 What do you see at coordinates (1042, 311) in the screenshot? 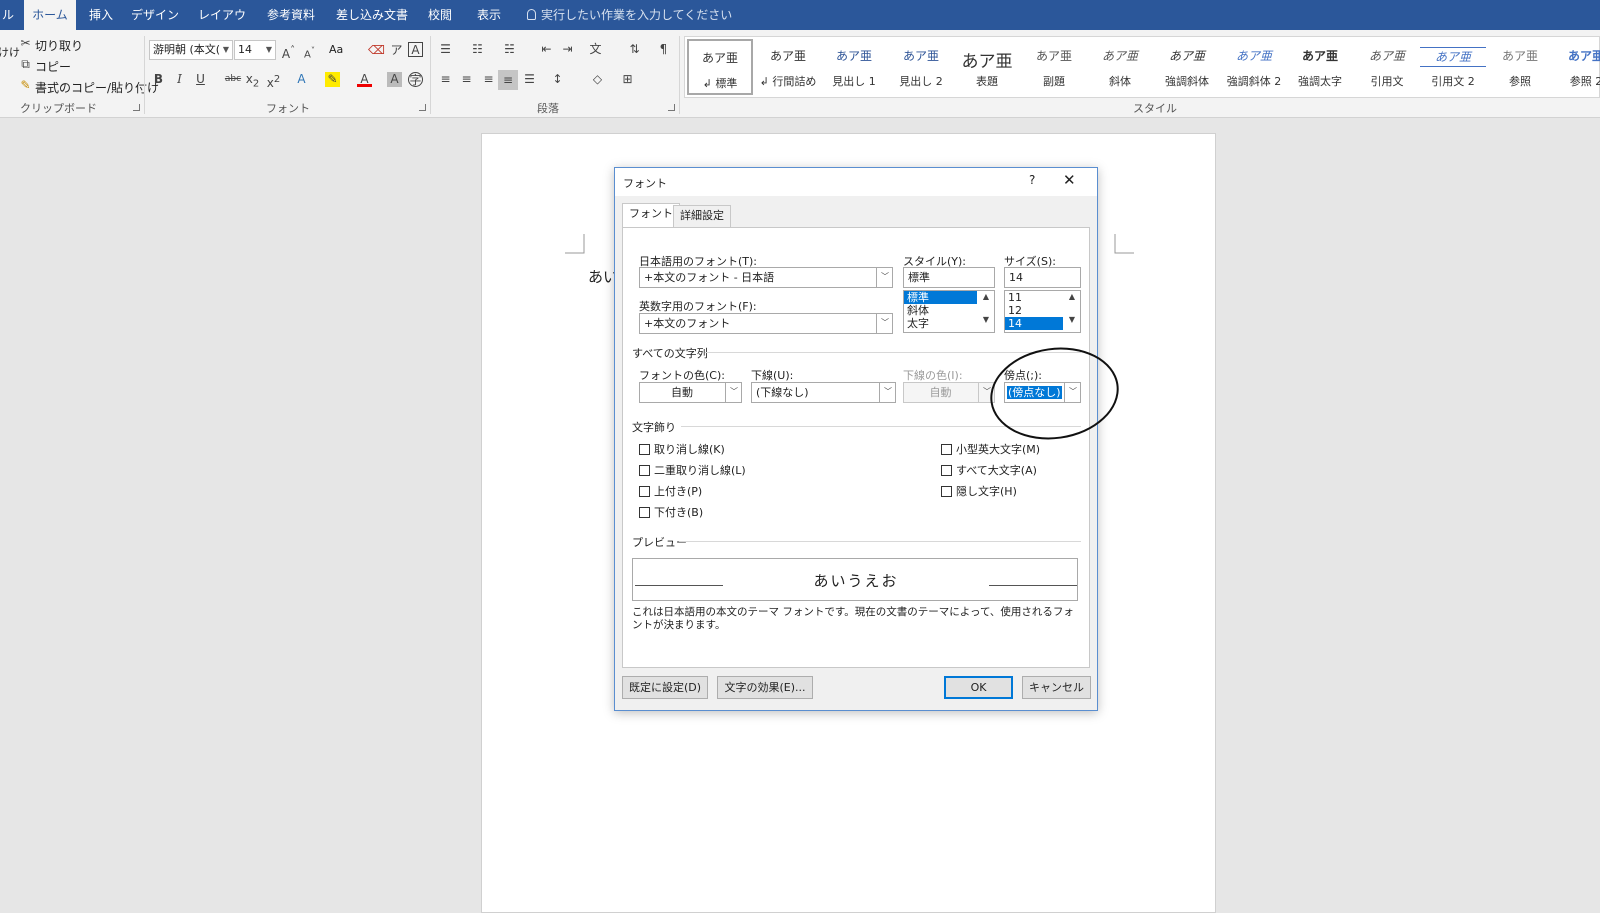
I see `size-list: 11 12 14 ▲ ▼` at bounding box center [1042, 311].